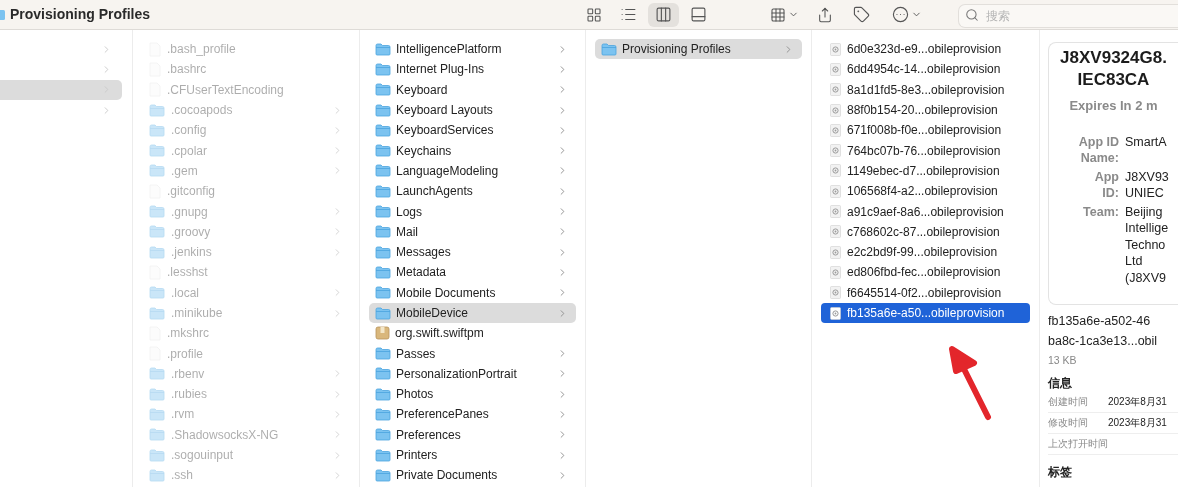 Image resolution: width=1178 pixels, height=487 pixels. What do you see at coordinates (1078, 444) in the screenshot?
I see `info-label: 上次打开时间` at bounding box center [1078, 444].